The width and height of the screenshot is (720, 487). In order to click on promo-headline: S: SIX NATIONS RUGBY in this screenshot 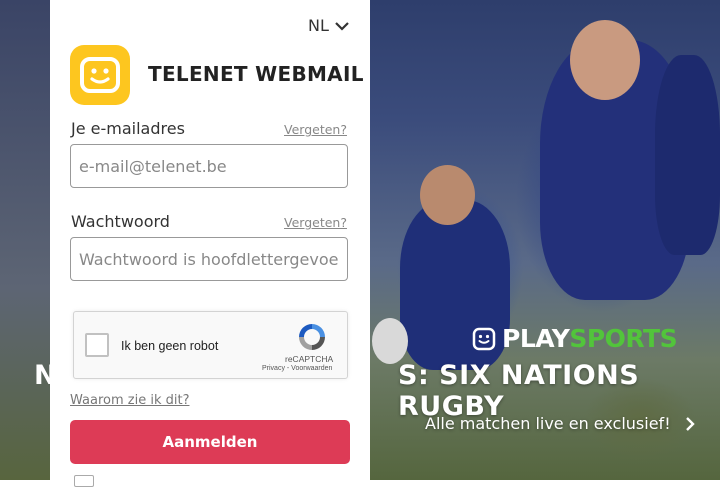, I will do `click(519, 391)`.